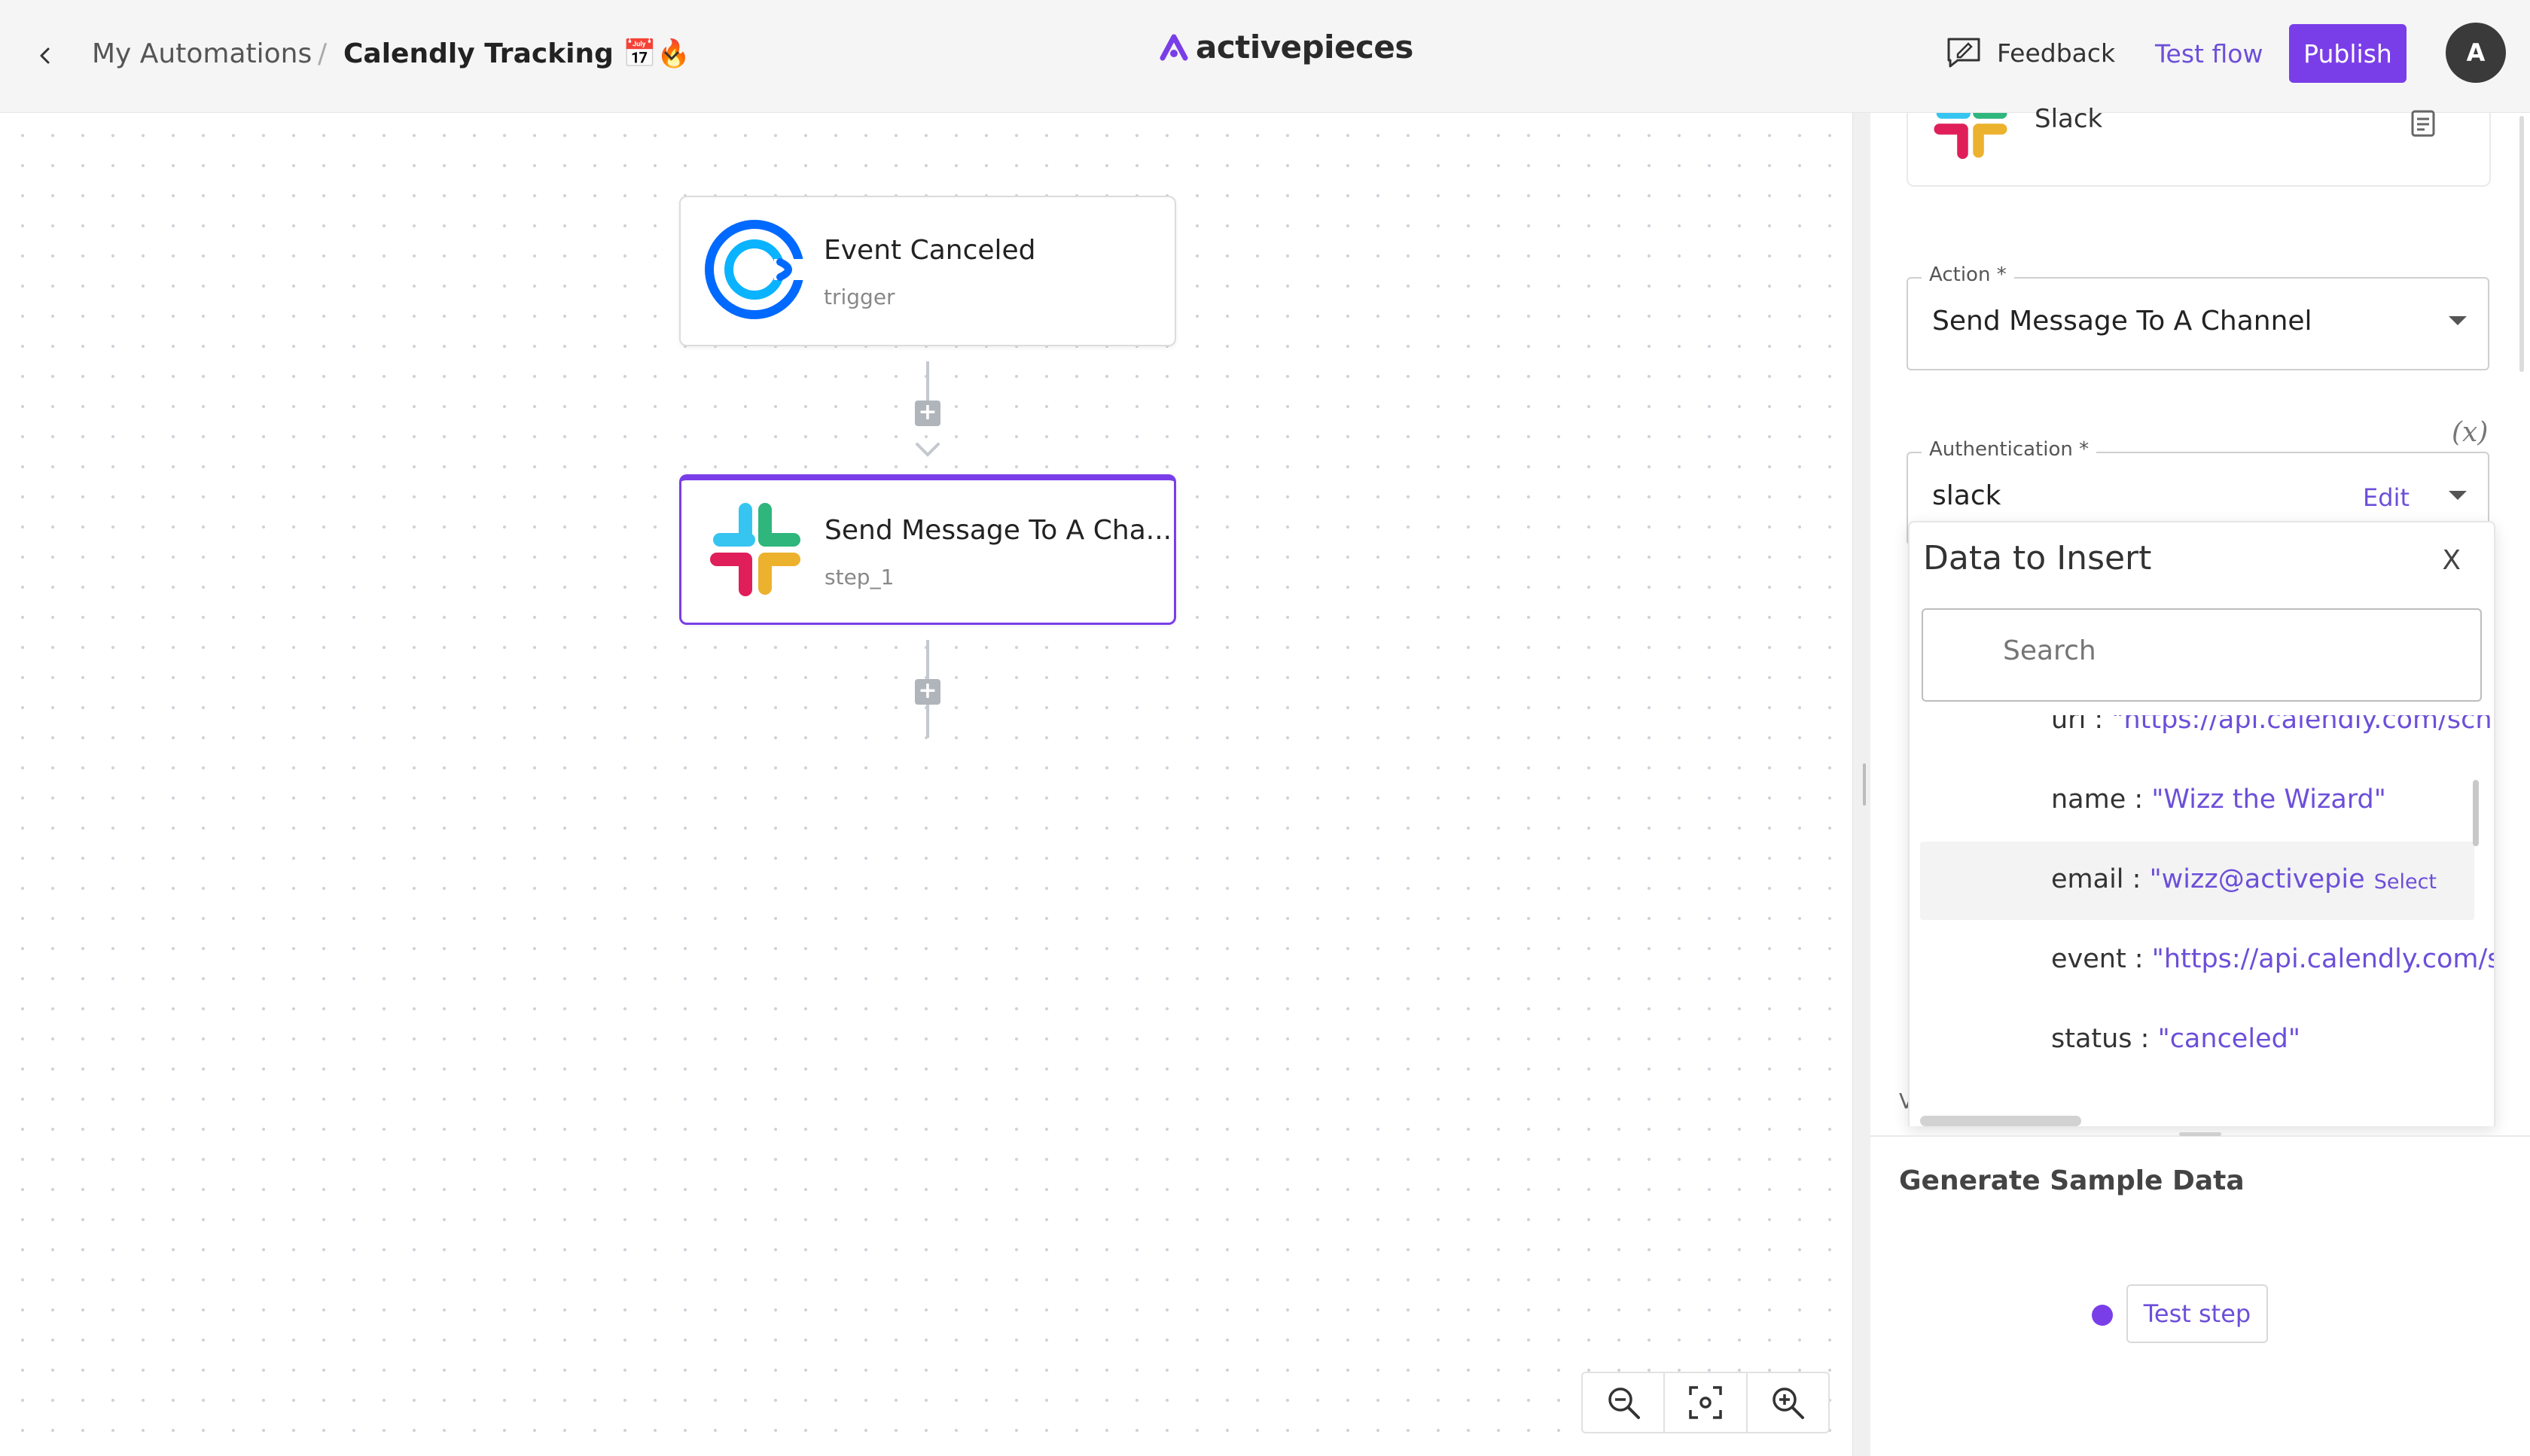 The width and height of the screenshot is (2530, 1456). Describe the element at coordinates (2348, 53) in the screenshot. I see `publish-button: Publish` at that location.